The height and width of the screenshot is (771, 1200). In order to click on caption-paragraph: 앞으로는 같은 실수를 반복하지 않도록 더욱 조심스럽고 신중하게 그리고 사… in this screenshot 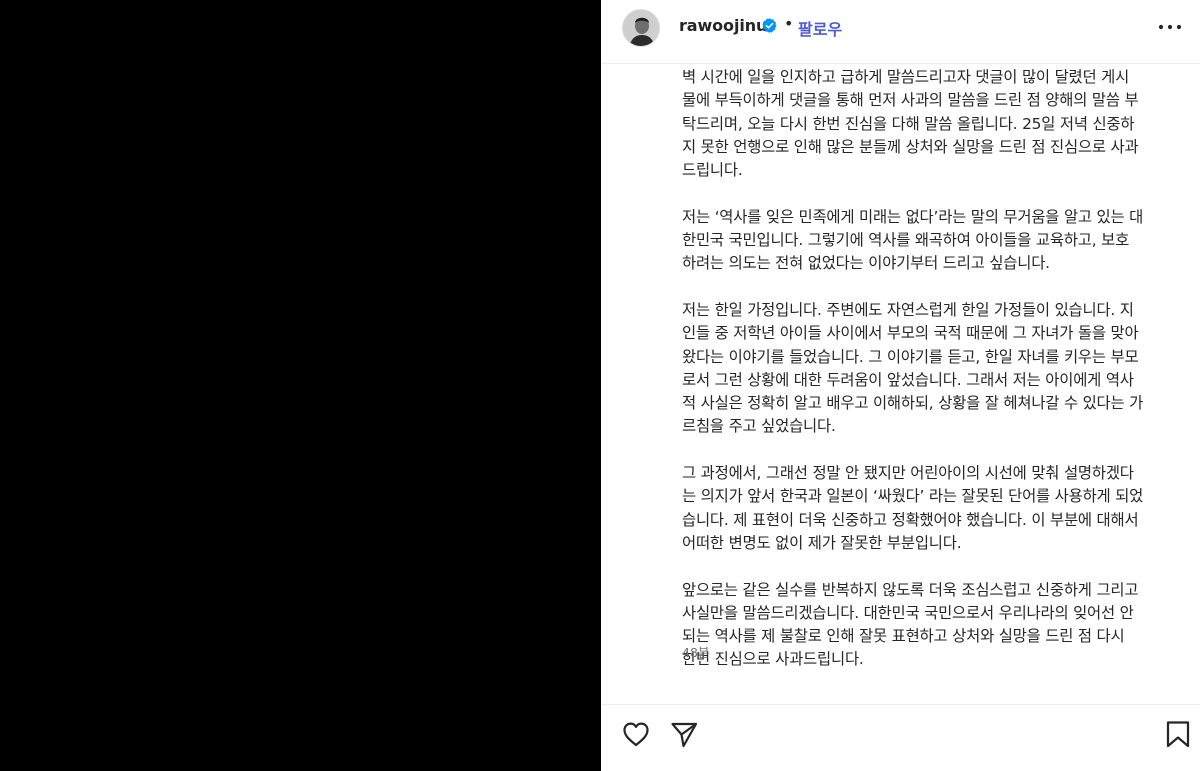, I will do `click(910, 624)`.